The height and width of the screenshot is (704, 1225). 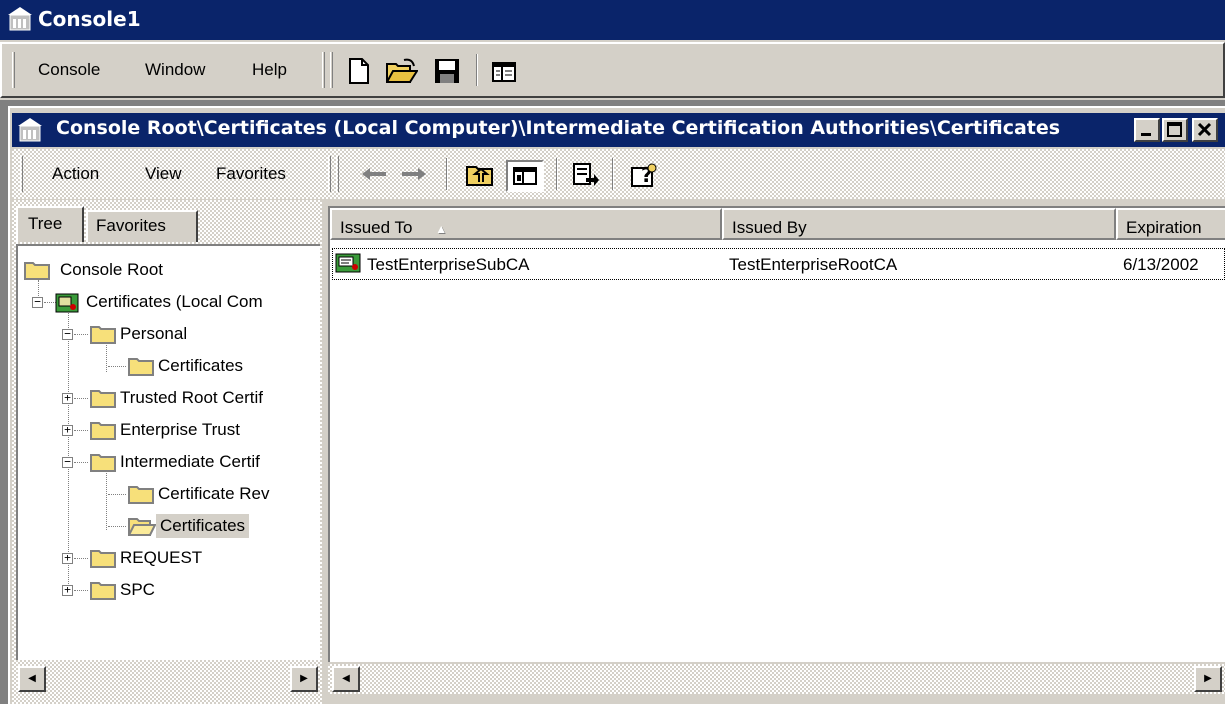 What do you see at coordinates (448, 264) in the screenshot?
I see `cell-issued-to: TestEnterpriseSubCA` at bounding box center [448, 264].